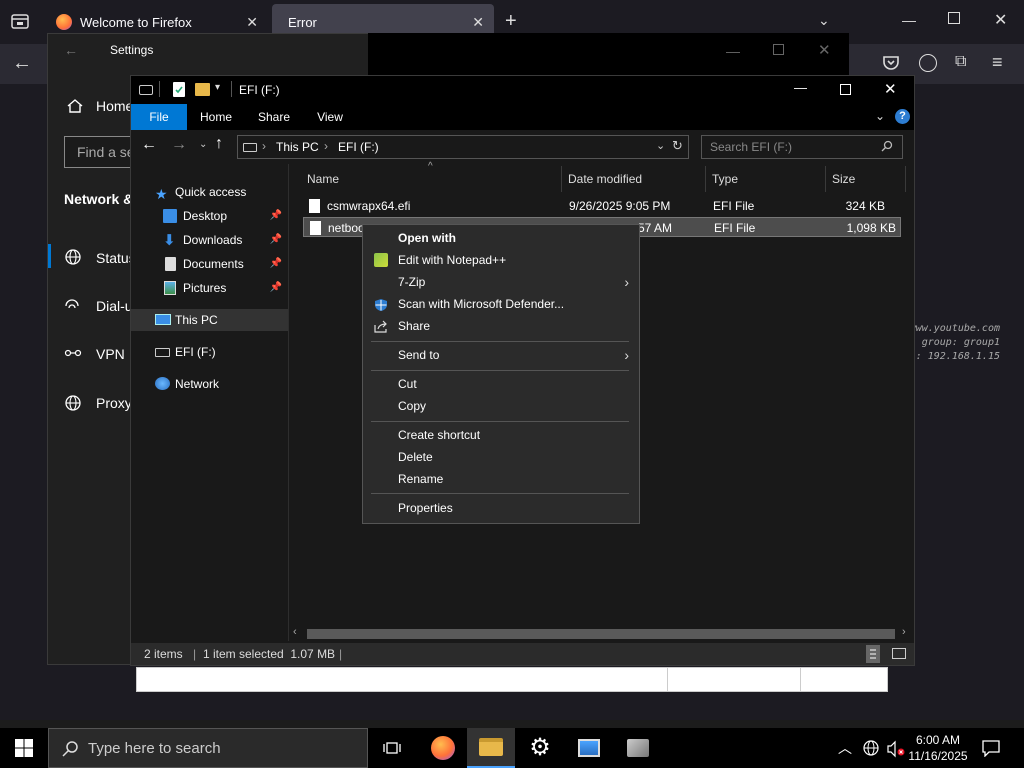 This screenshot has width=1024, height=768. What do you see at coordinates (216, 117) in the screenshot?
I see `tab-home: Home` at bounding box center [216, 117].